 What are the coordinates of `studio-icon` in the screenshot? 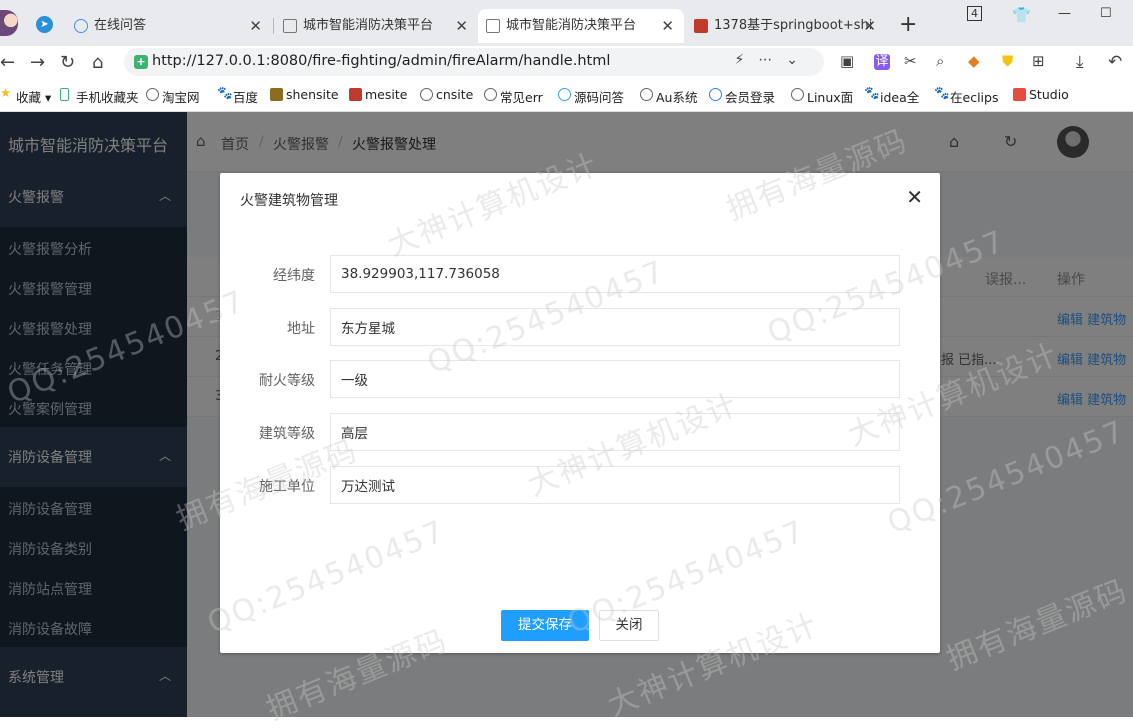 It's located at (1019, 94).